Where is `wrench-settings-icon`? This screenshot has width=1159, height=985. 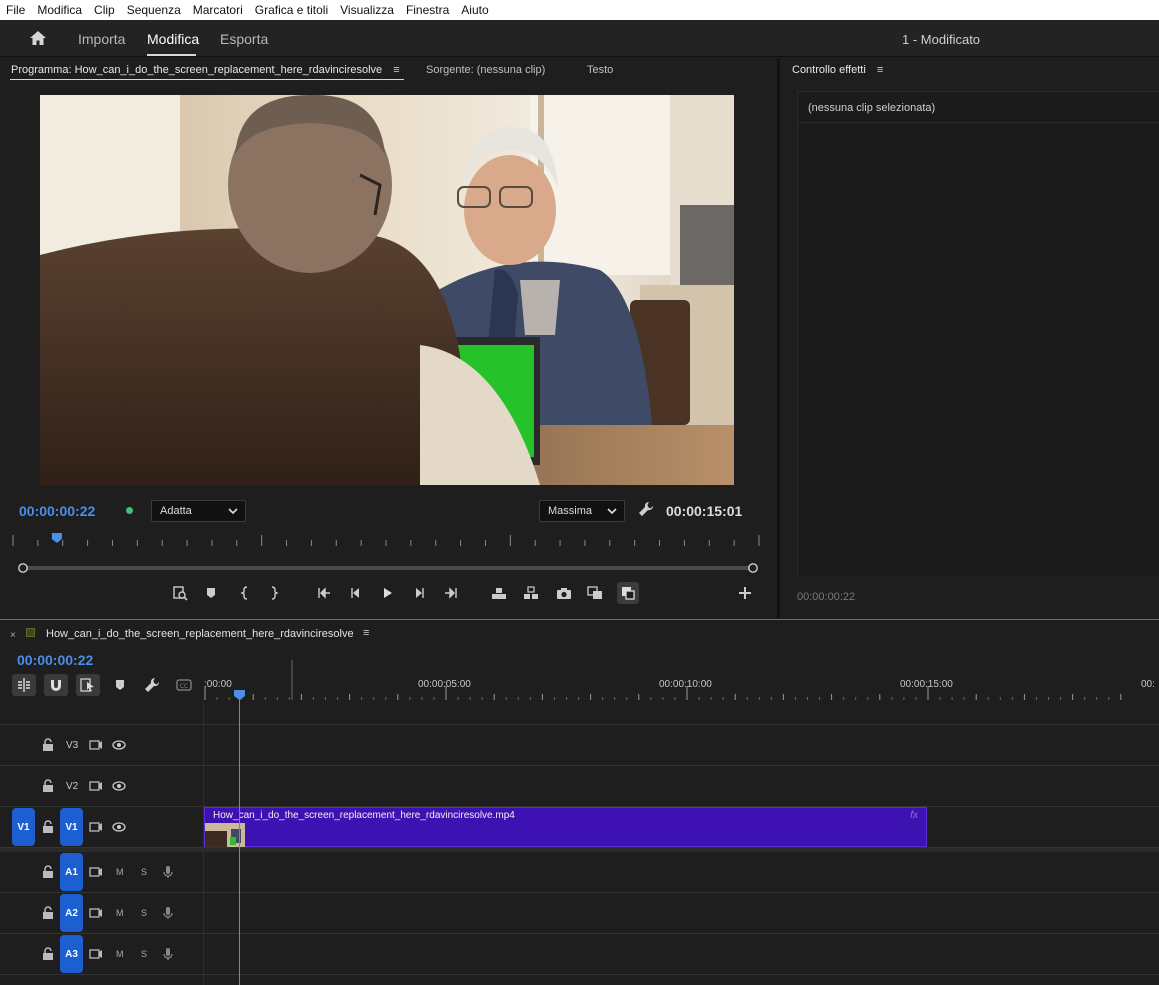
wrench-settings-icon is located at coordinates (646, 509).